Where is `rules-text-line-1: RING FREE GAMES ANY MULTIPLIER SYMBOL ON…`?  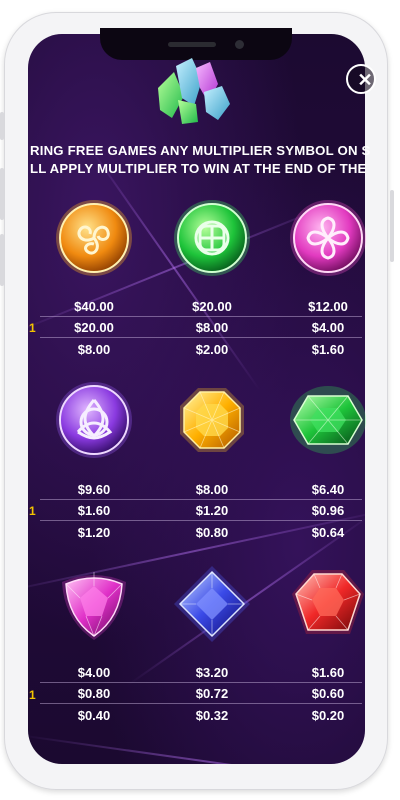
rules-text-line-1: RING FREE GAMES ANY MULTIPLIER SYMBOL ON… is located at coordinates (200, 150).